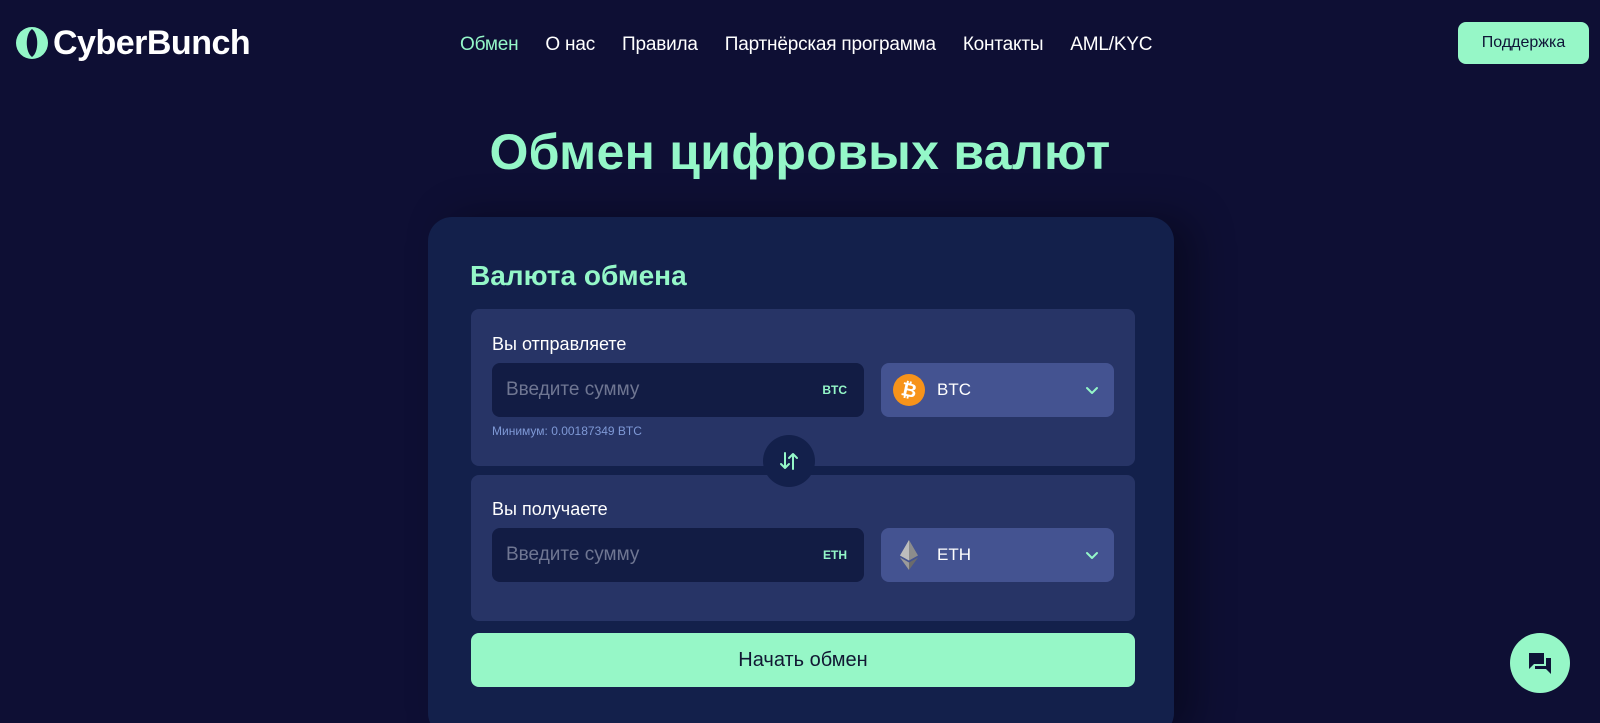  What do you see at coordinates (909, 390) in the screenshot?
I see `bitcoin-icon: ₿` at bounding box center [909, 390].